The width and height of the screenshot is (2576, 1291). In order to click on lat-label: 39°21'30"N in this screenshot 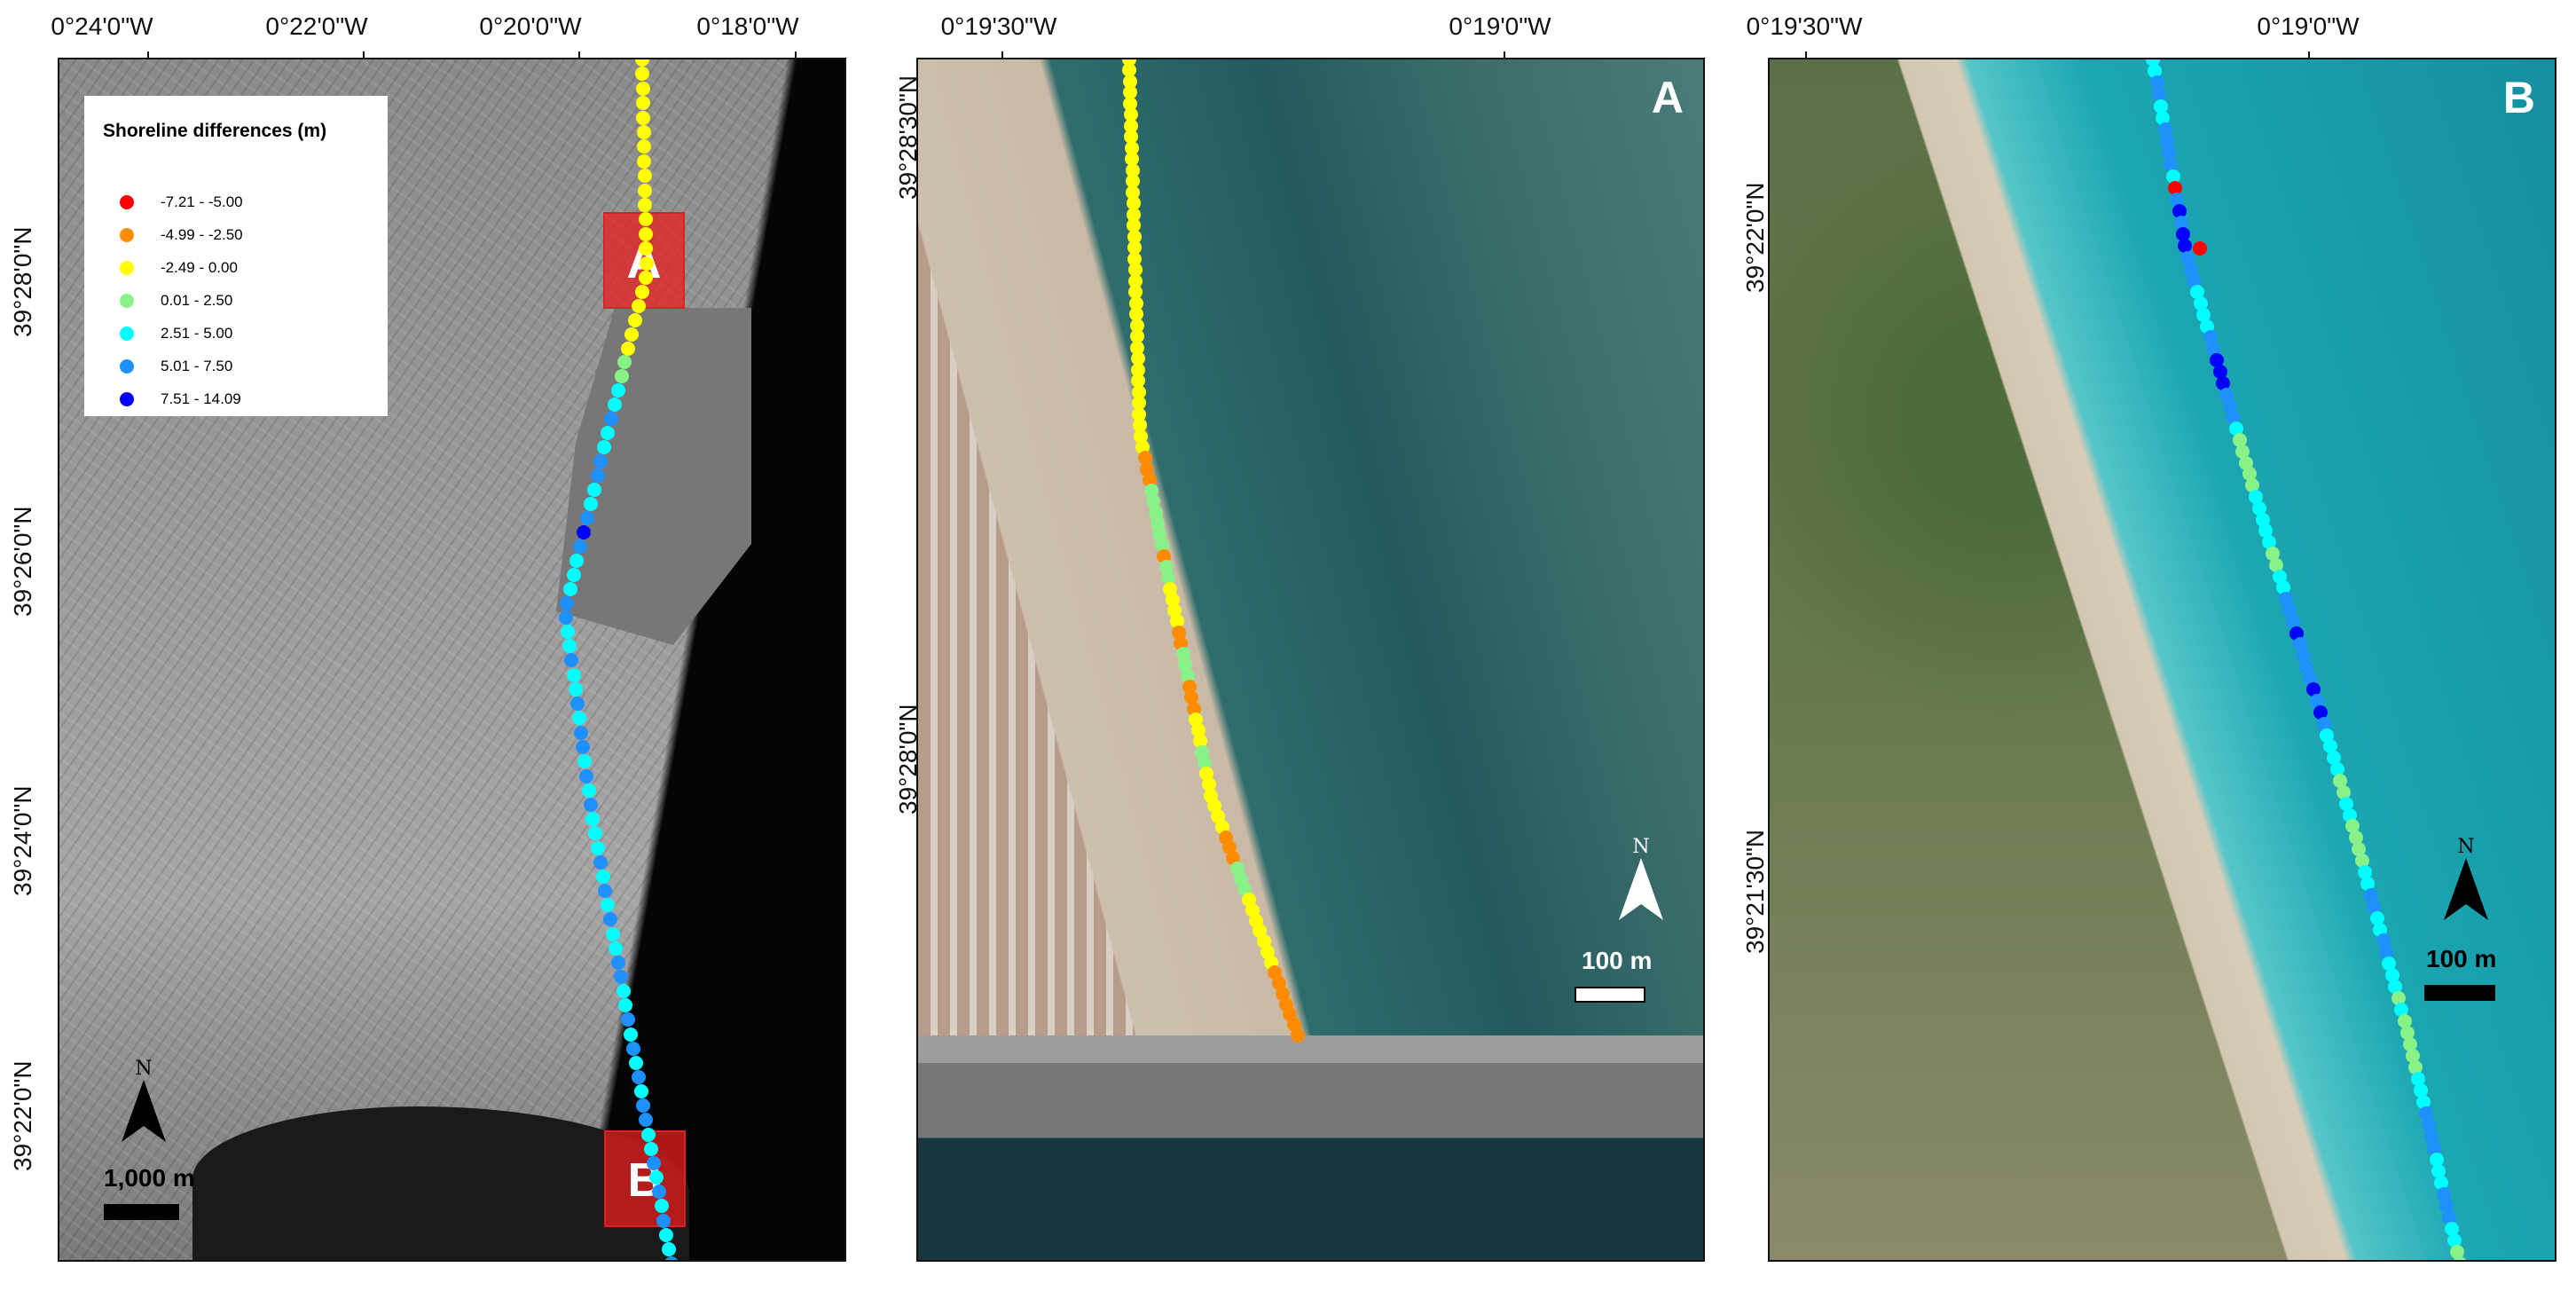, I will do `click(1755, 892)`.